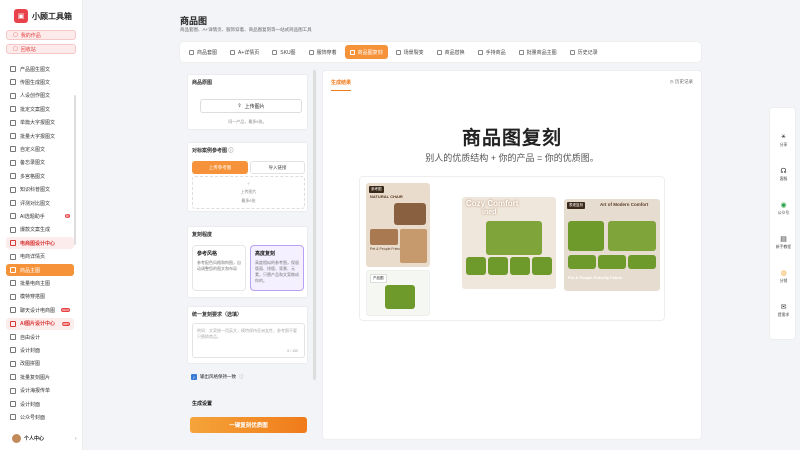 The image size is (800, 450). Describe the element at coordinates (783, 239) in the screenshot. I see `book-icon: ▤` at that location.